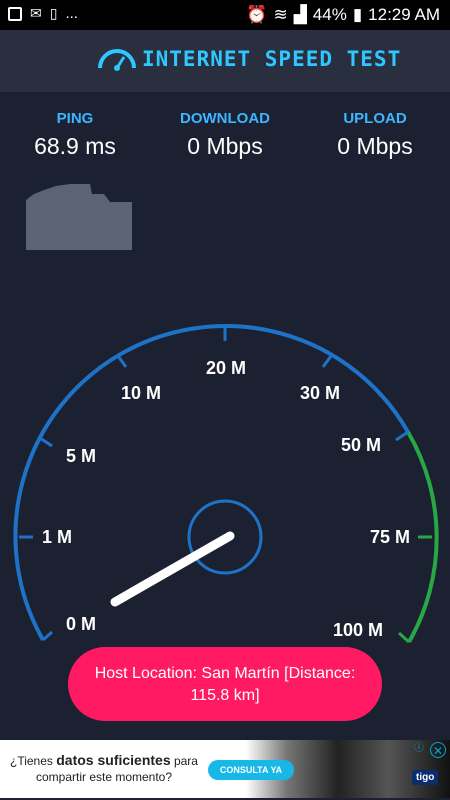  What do you see at coordinates (81, 456) in the screenshot?
I see `gauge-label-5: 5 M` at bounding box center [81, 456].